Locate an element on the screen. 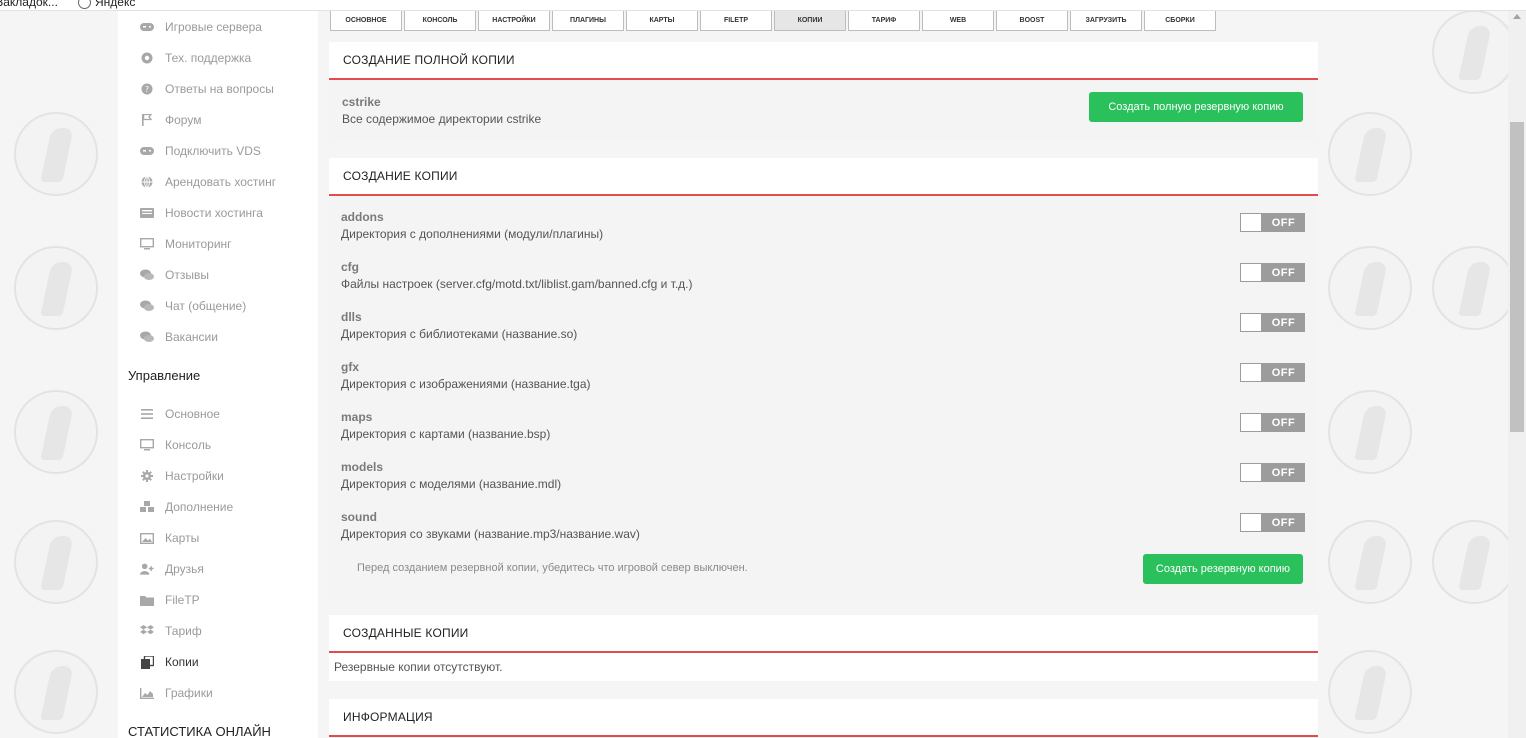 This screenshot has height=738, width=1526. tab-upload: ЗАГРУЗИТЬ is located at coordinates (1106, 21).